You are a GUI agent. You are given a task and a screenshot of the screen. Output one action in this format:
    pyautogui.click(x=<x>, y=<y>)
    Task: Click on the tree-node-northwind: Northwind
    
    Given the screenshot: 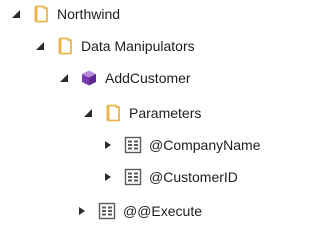 What is the action you would take?
    pyautogui.click(x=65, y=14)
    